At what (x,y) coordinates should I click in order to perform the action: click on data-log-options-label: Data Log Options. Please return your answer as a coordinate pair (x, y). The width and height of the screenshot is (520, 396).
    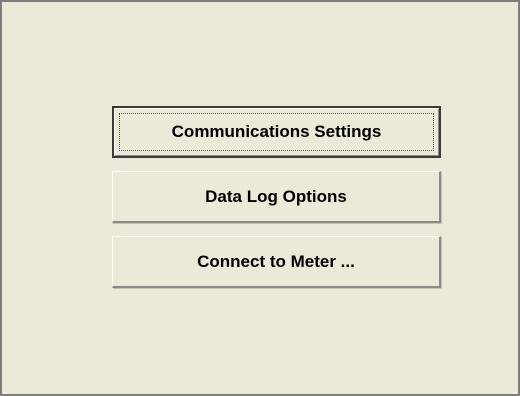
    Looking at the image, I should click on (276, 196).